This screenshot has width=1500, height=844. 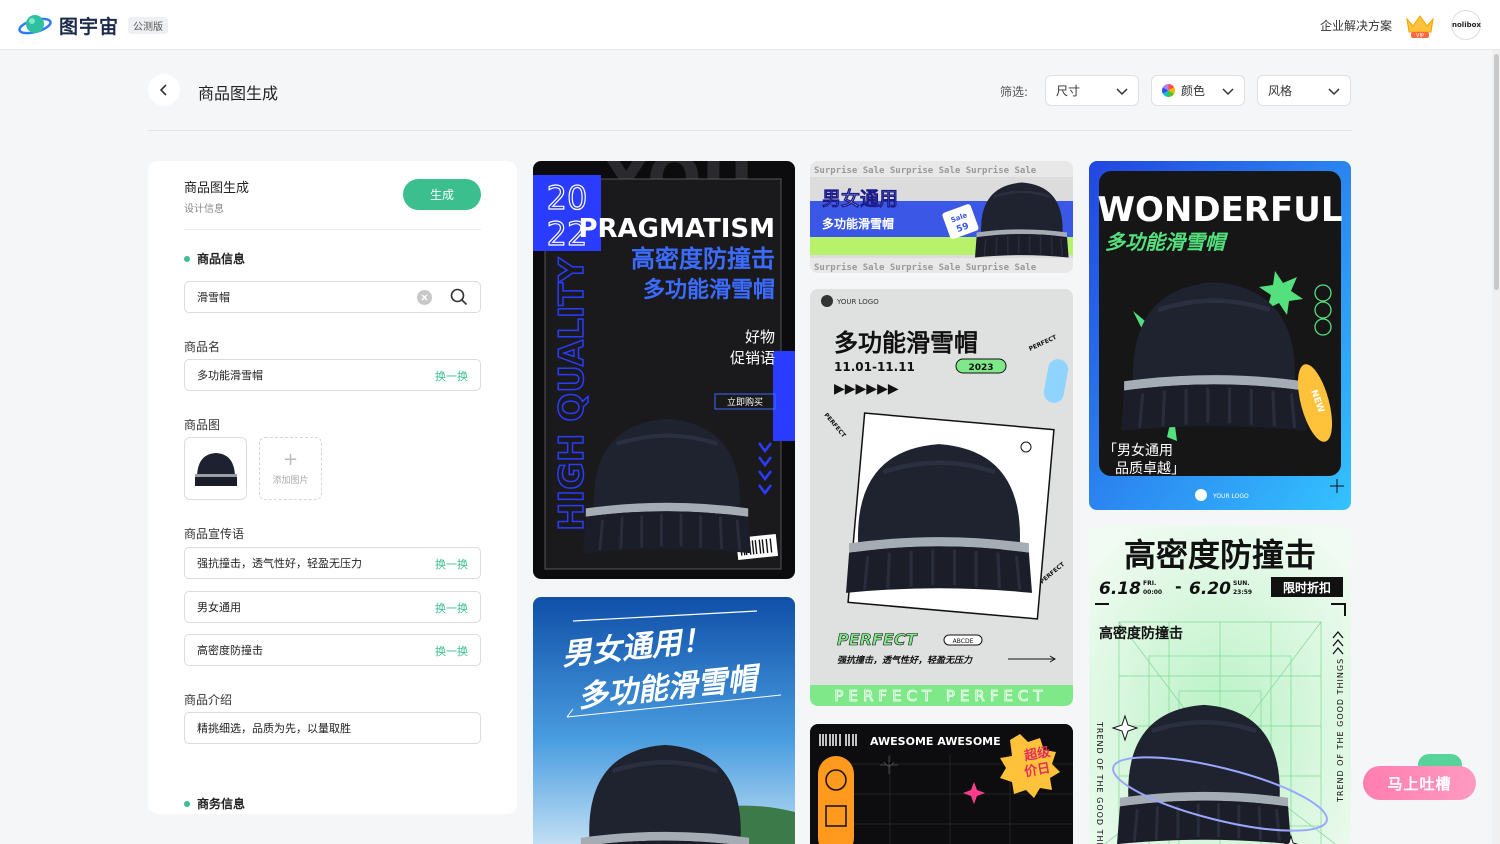 What do you see at coordinates (202, 347) in the screenshot?
I see `product-name-label: 商品名` at bounding box center [202, 347].